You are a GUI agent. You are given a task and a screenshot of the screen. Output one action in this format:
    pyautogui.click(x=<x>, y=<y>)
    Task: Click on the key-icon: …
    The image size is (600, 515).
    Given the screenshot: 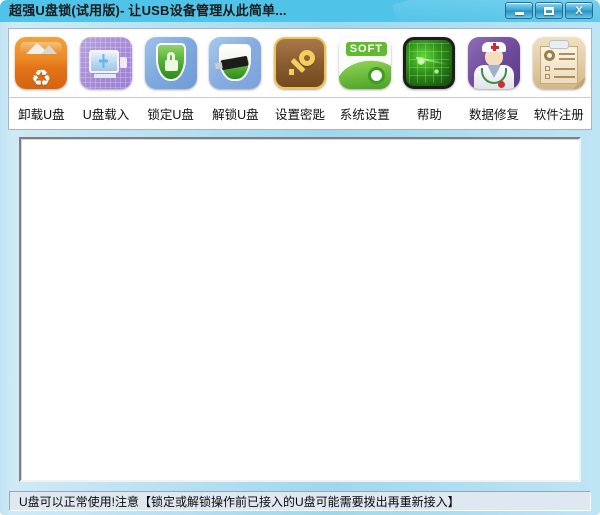 What is the action you would take?
    pyautogui.click(x=300, y=63)
    